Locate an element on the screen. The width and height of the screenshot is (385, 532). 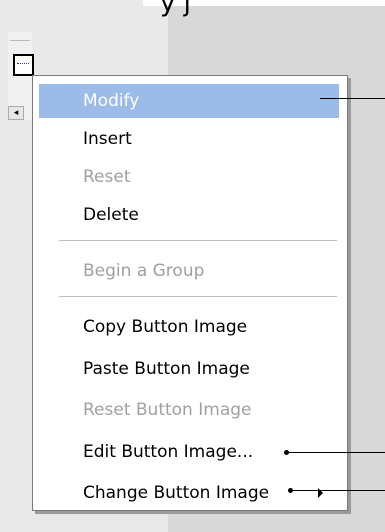
callout-line-change-button-image is located at coordinates (337, 490).